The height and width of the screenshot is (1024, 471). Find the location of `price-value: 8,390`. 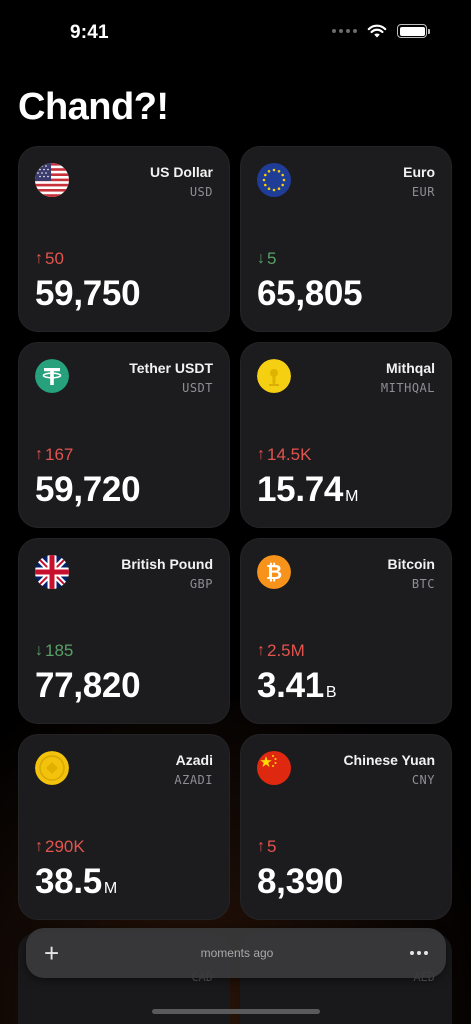

price-value: 8,390 is located at coordinates (300, 882).